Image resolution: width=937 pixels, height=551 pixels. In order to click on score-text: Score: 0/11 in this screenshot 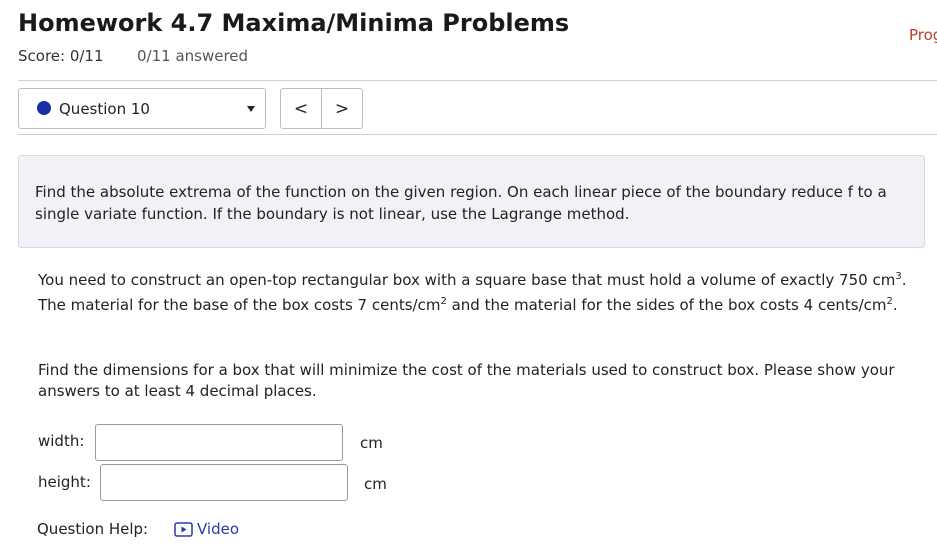, I will do `click(61, 56)`.